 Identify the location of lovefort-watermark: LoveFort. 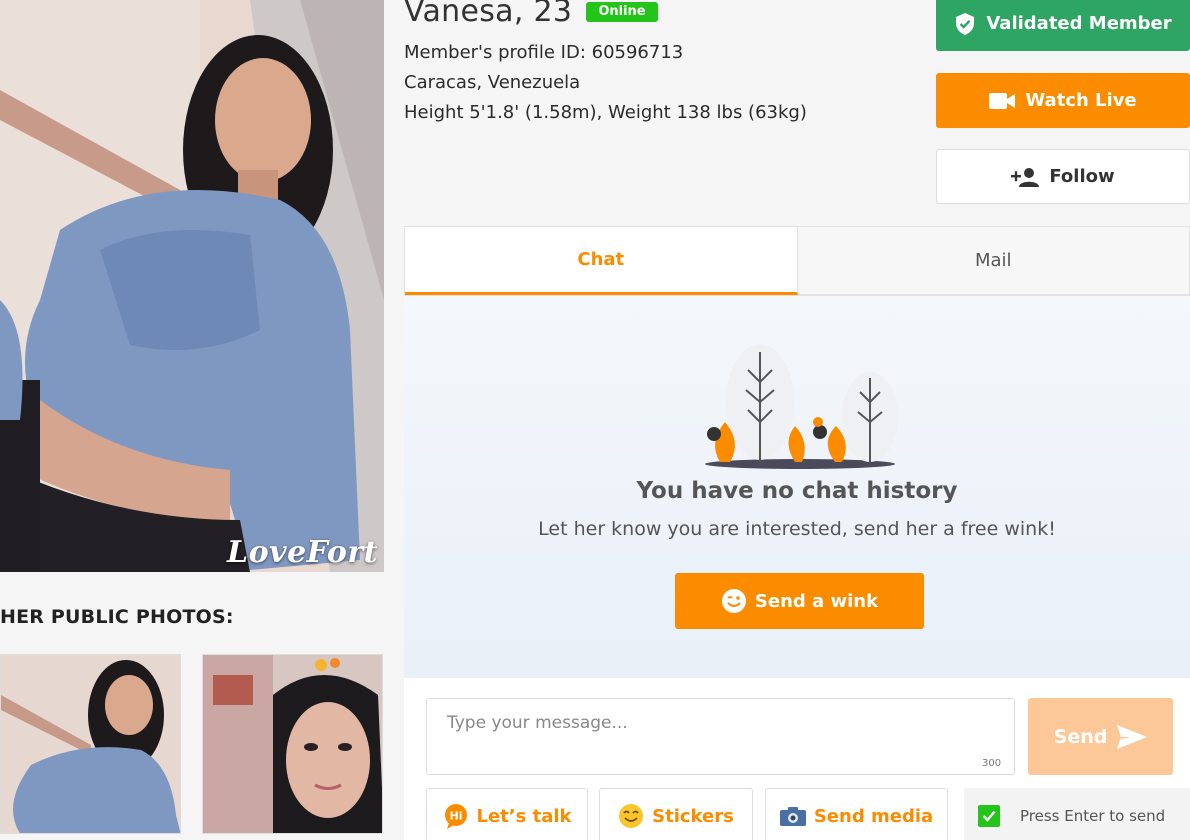
(302, 552).